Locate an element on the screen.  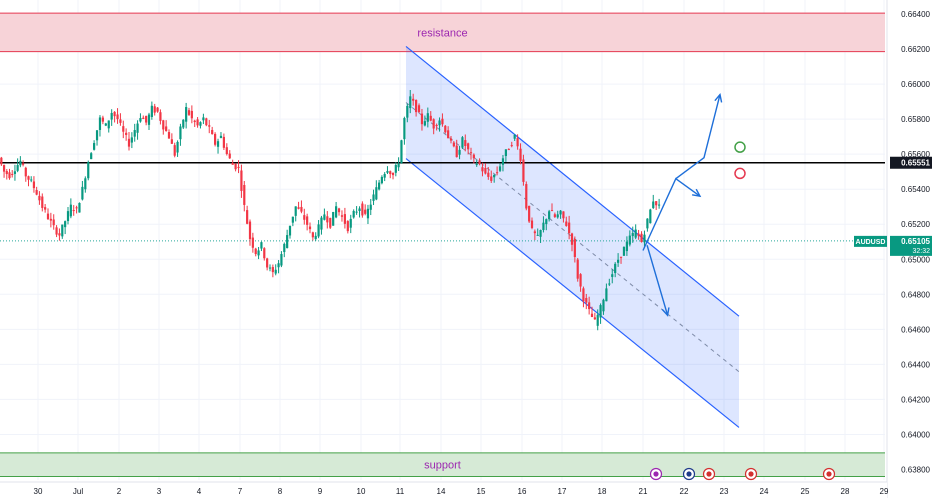
time-tick-label: 3 is located at coordinates (159, 491).